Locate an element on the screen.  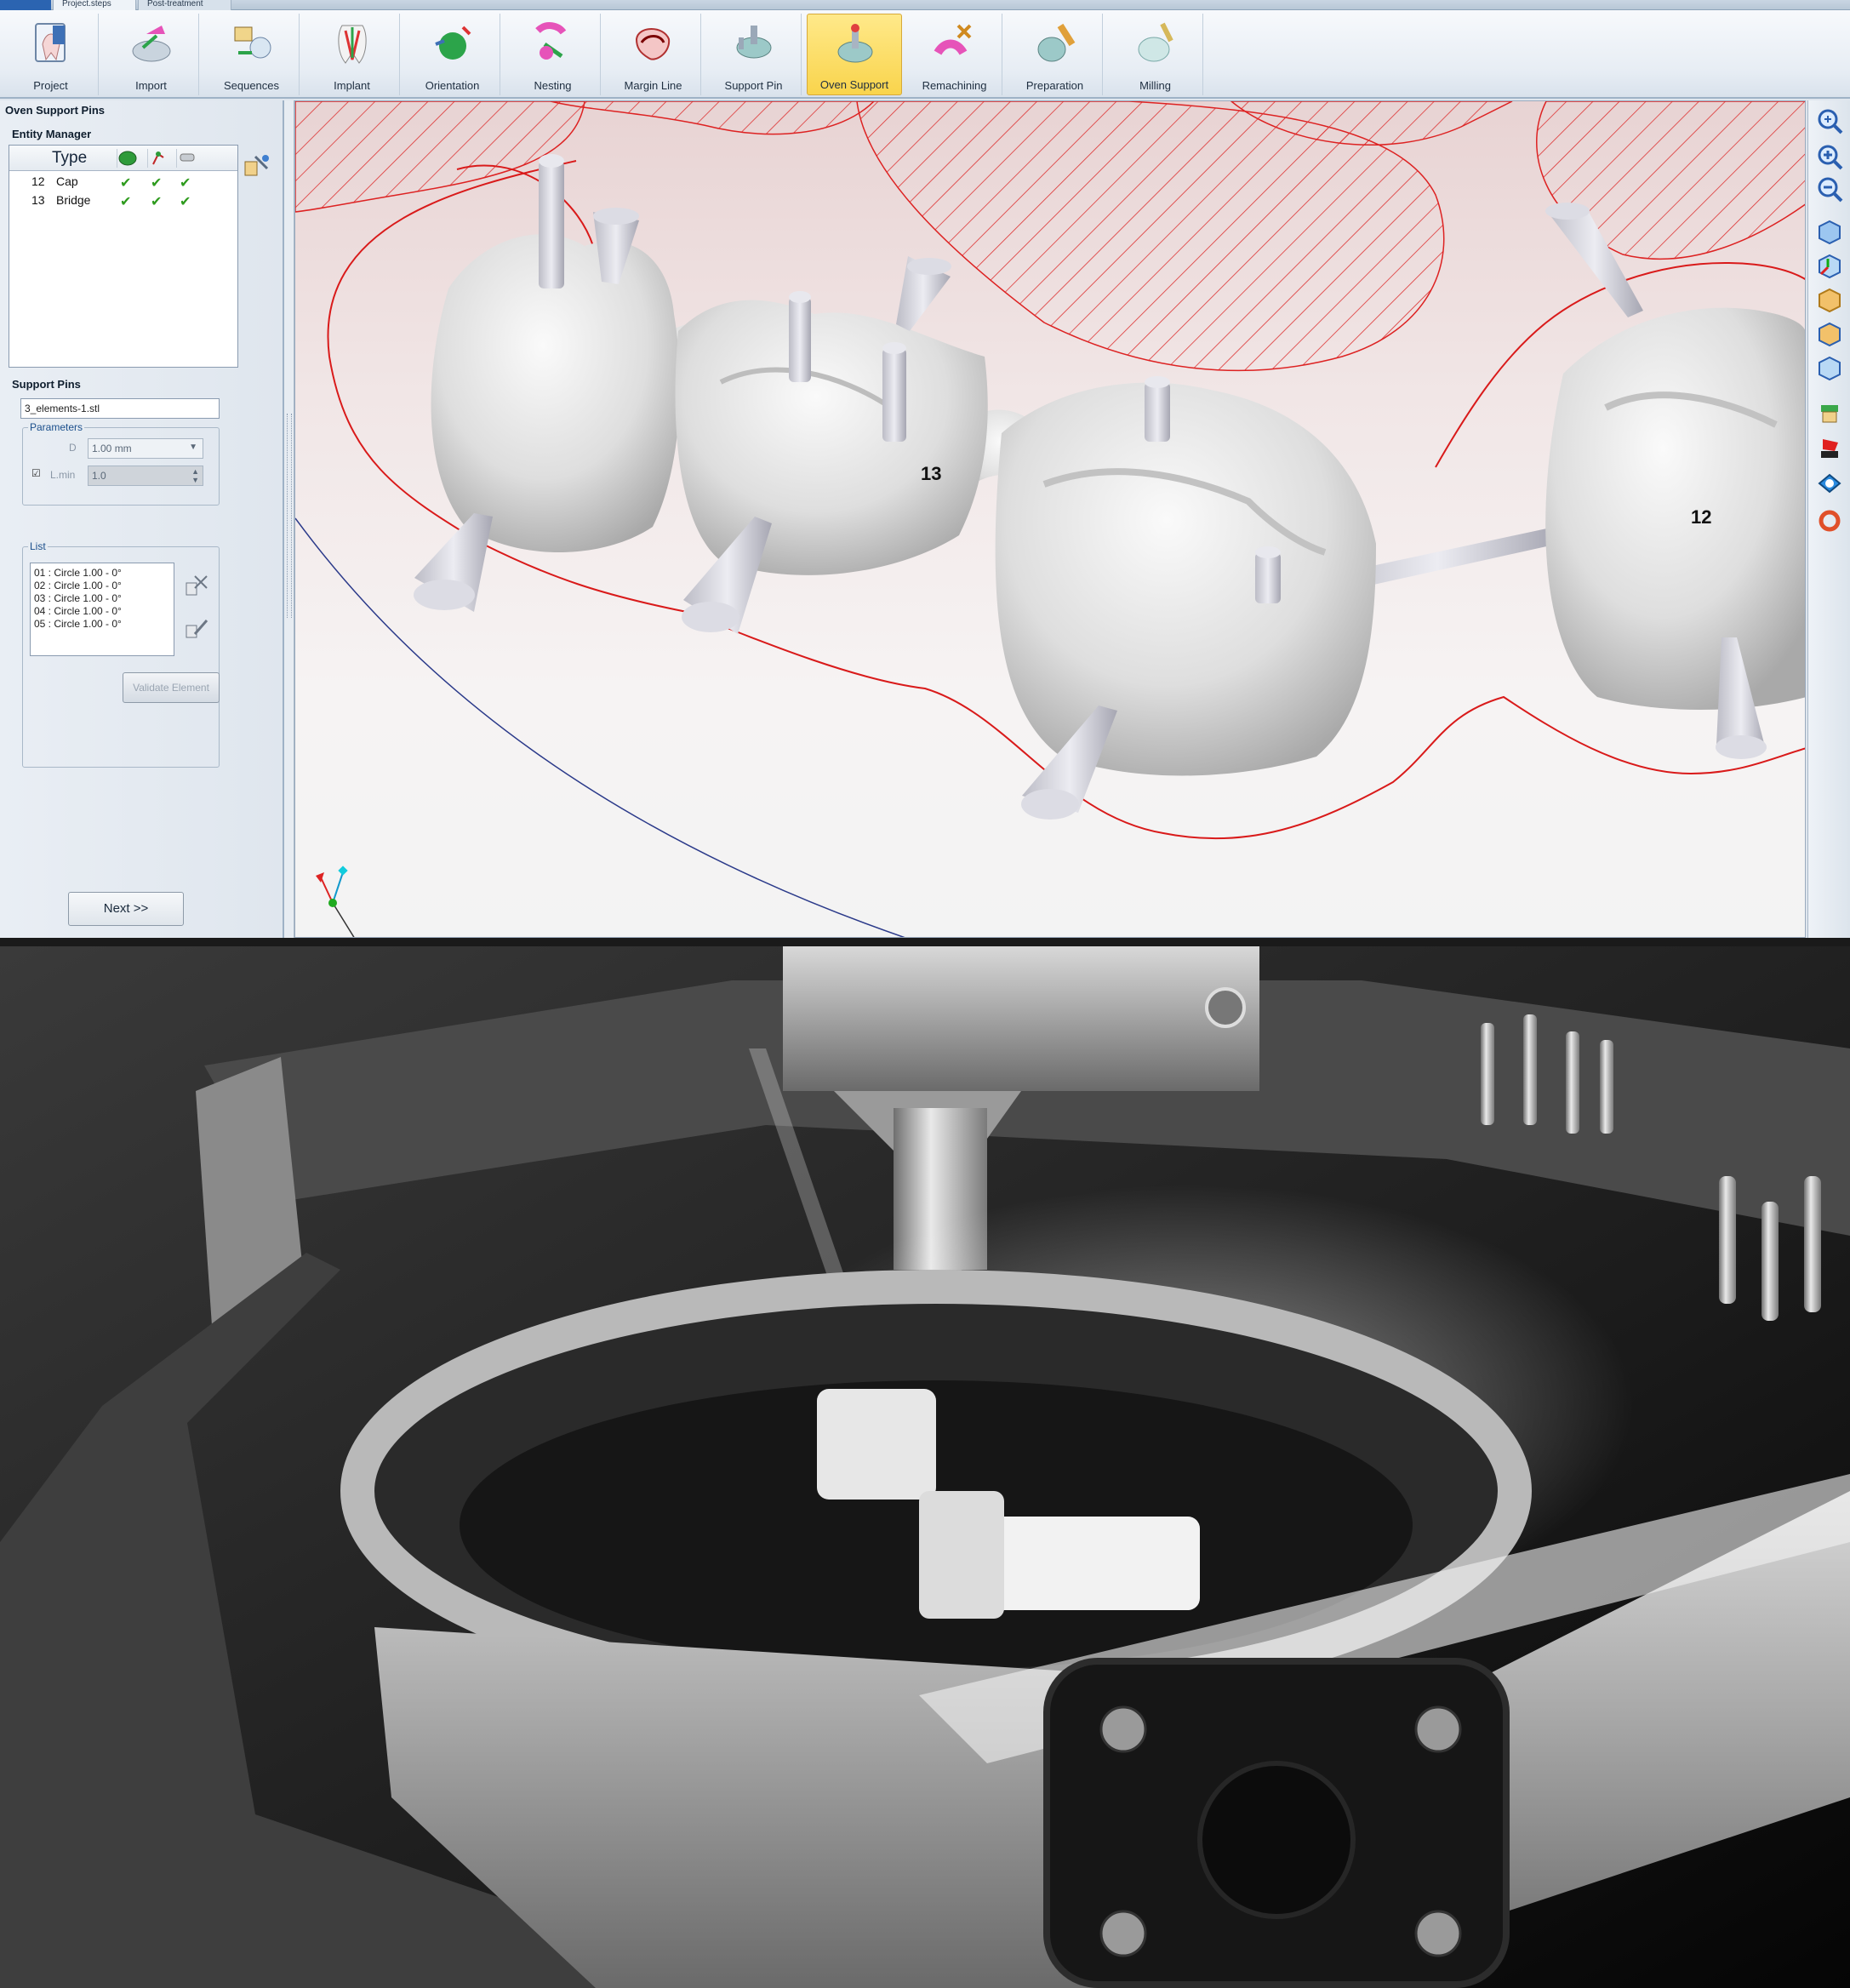
ring-icon is located at coordinates (1830, 520).